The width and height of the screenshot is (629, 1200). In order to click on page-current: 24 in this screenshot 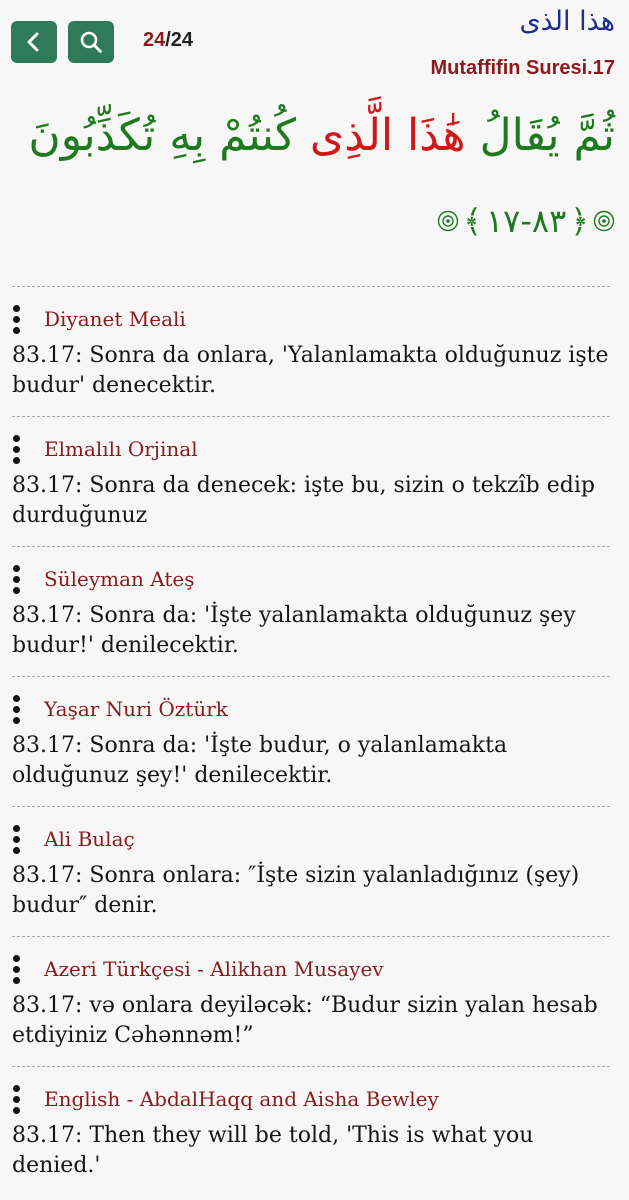, I will do `click(154, 40)`.